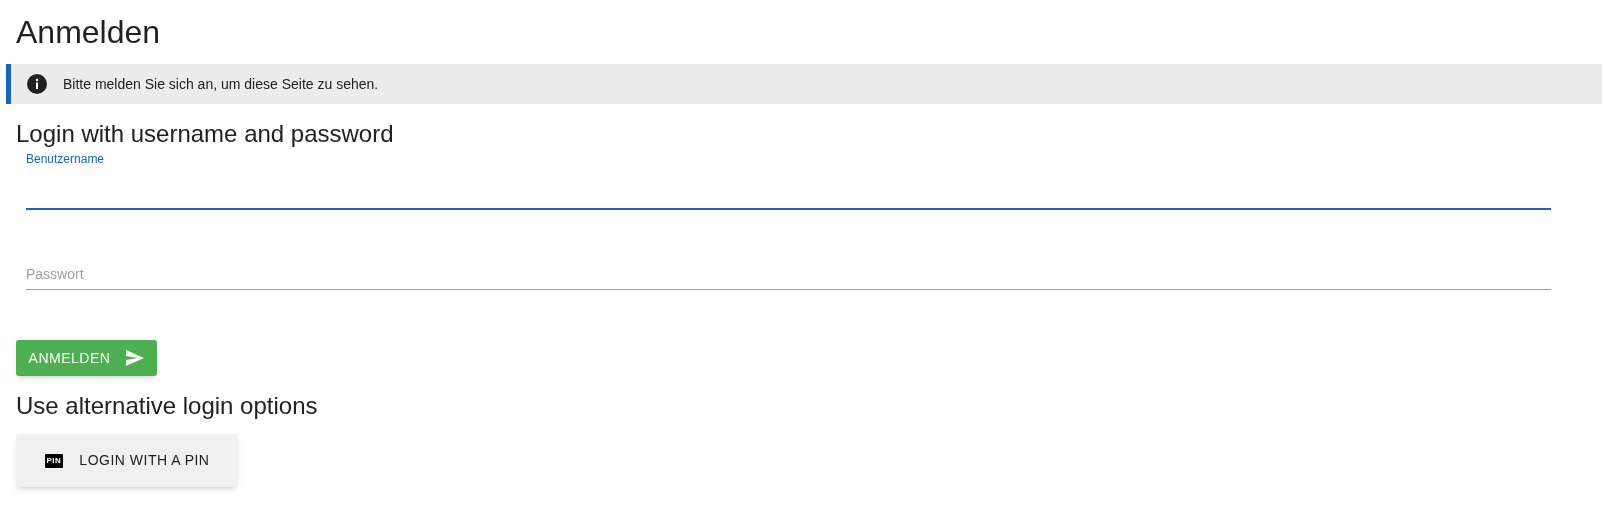 The height and width of the screenshot is (523, 1602). What do you see at coordinates (221, 84) in the screenshot?
I see `alert-text: Bitte melden Sie sich an, um diese Seite zu sehen.` at bounding box center [221, 84].